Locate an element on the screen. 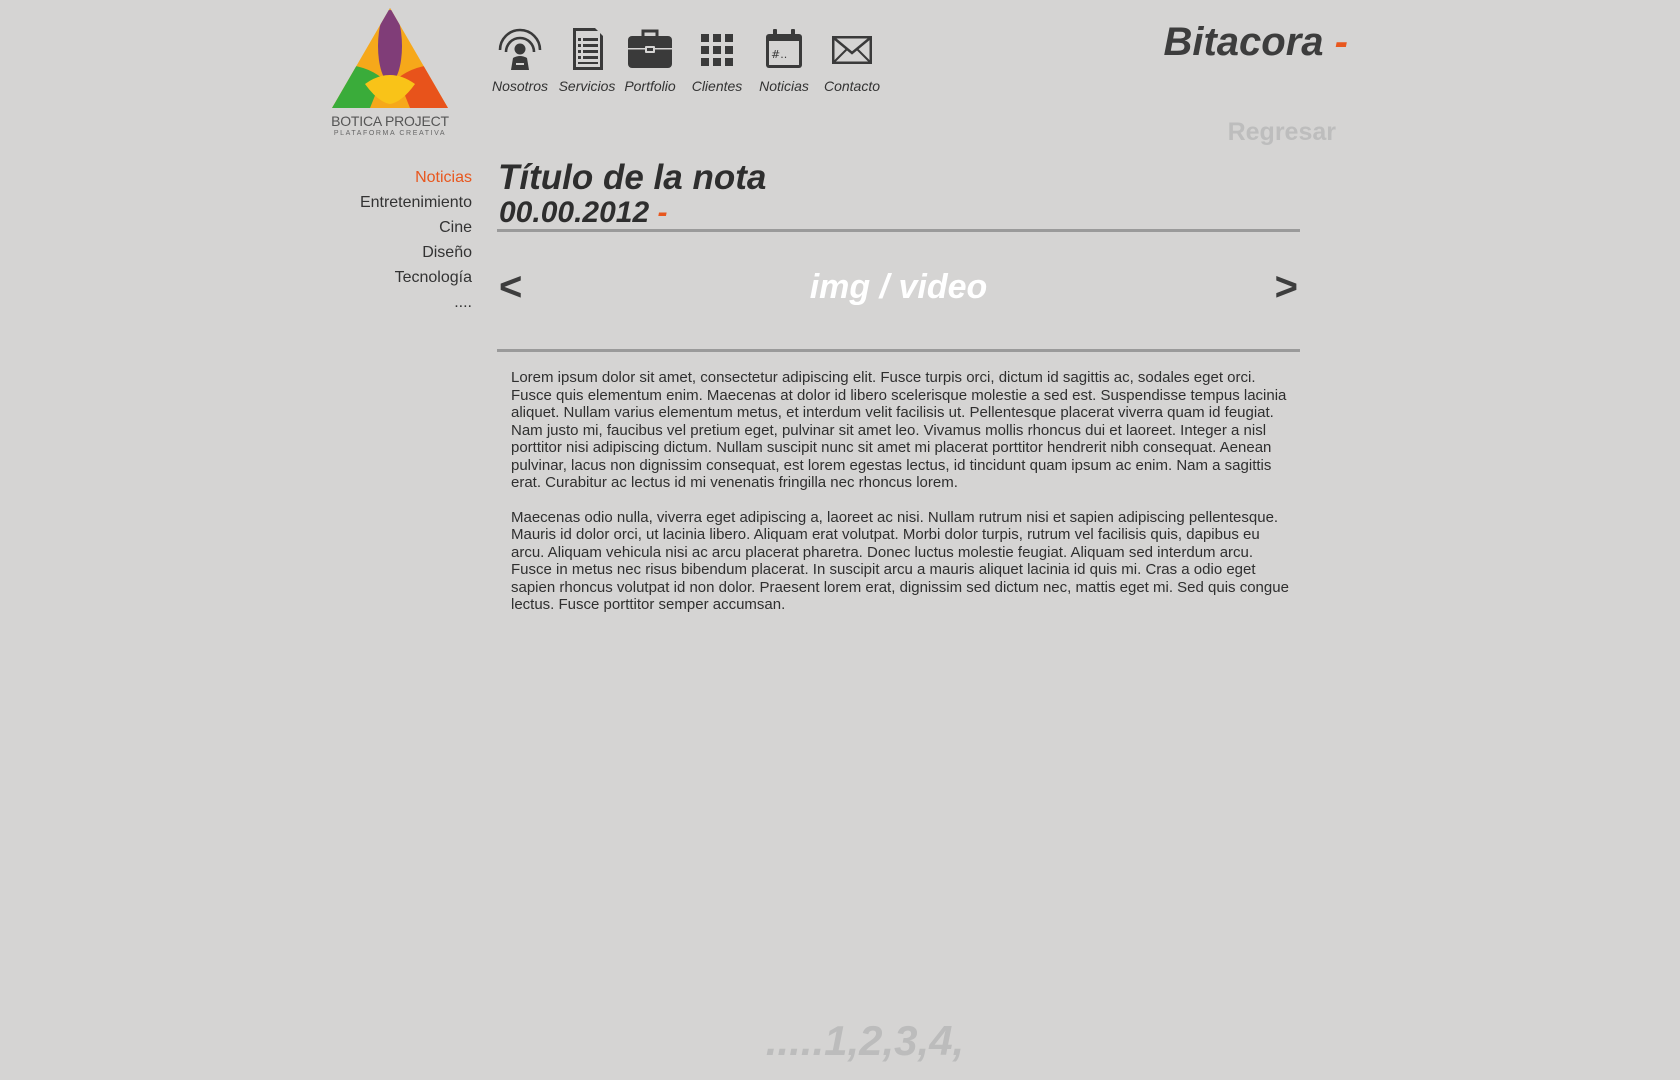 Image resolution: width=1680 pixels, height=1080 pixels. nav-label: Servicios is located at coordinates (587, 86).